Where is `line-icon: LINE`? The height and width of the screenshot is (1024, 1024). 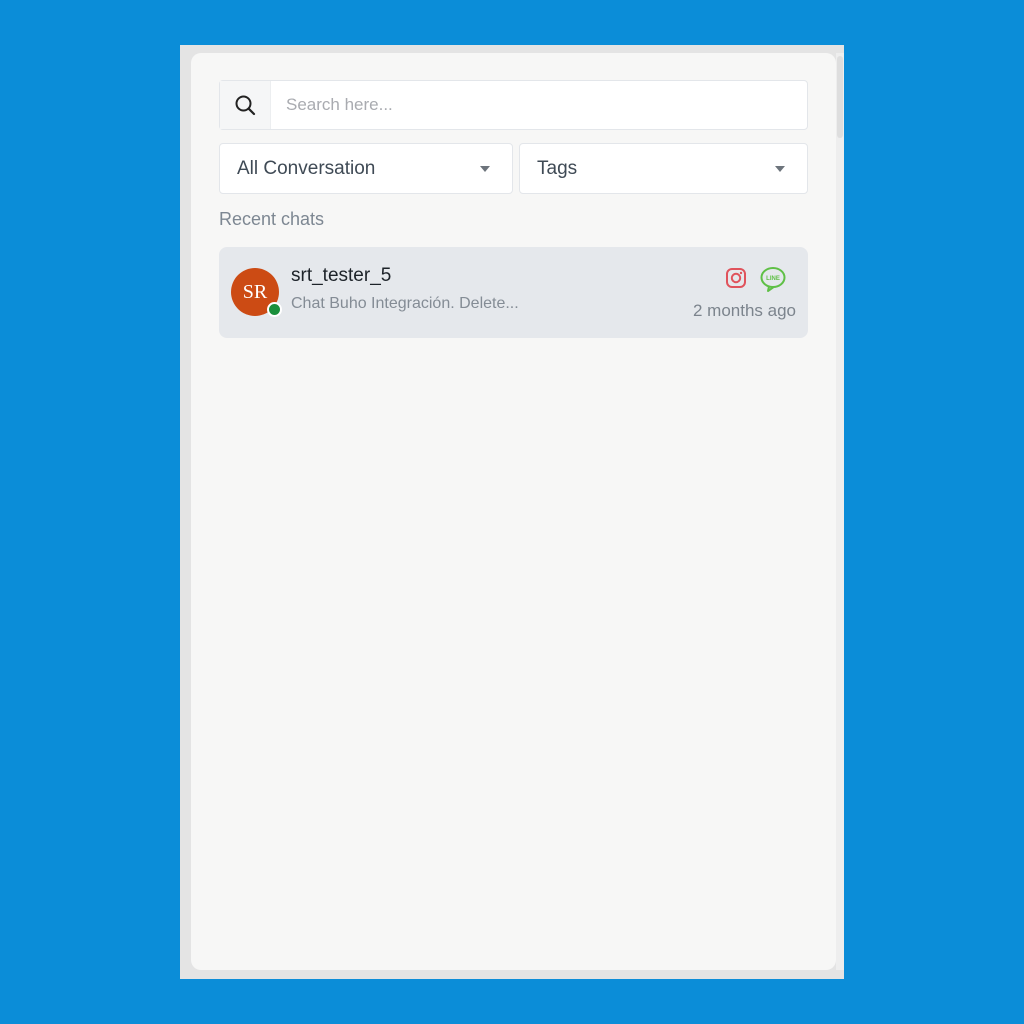
line-icon: LINE is located at coordinates (773, 279).